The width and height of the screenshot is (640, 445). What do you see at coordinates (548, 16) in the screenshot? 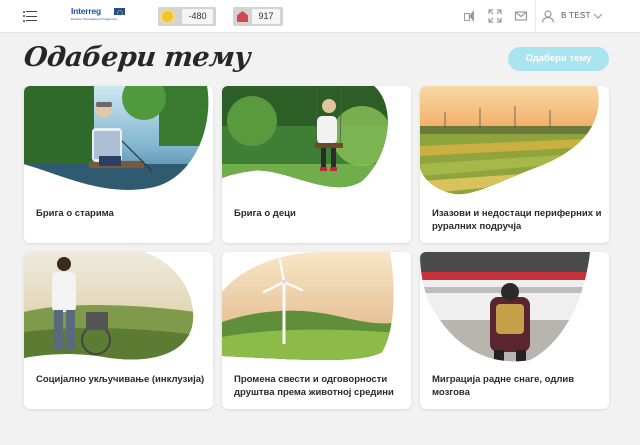
I see `user-icon` at bounding box center [548, 16].